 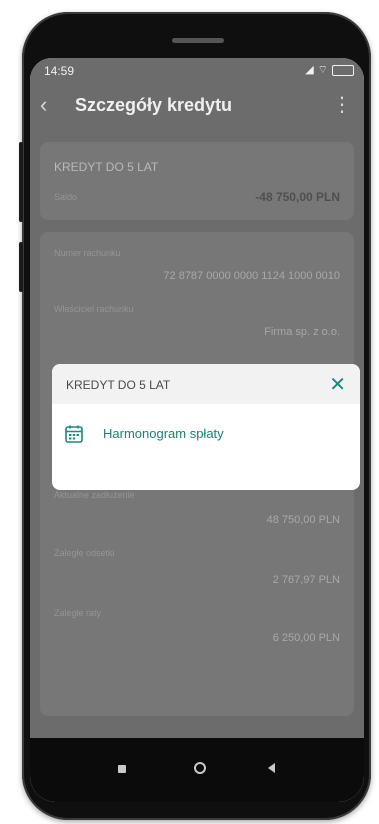 What do you see at coordinates (337, 384) in the screenshot?
I see `close-icon: ✕` at bounding box center [337, 384].